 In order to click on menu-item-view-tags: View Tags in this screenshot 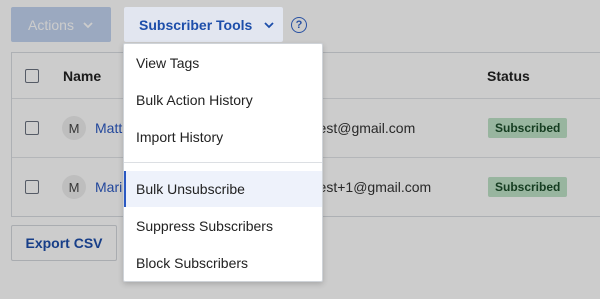, I will do `click(223, 63)`.